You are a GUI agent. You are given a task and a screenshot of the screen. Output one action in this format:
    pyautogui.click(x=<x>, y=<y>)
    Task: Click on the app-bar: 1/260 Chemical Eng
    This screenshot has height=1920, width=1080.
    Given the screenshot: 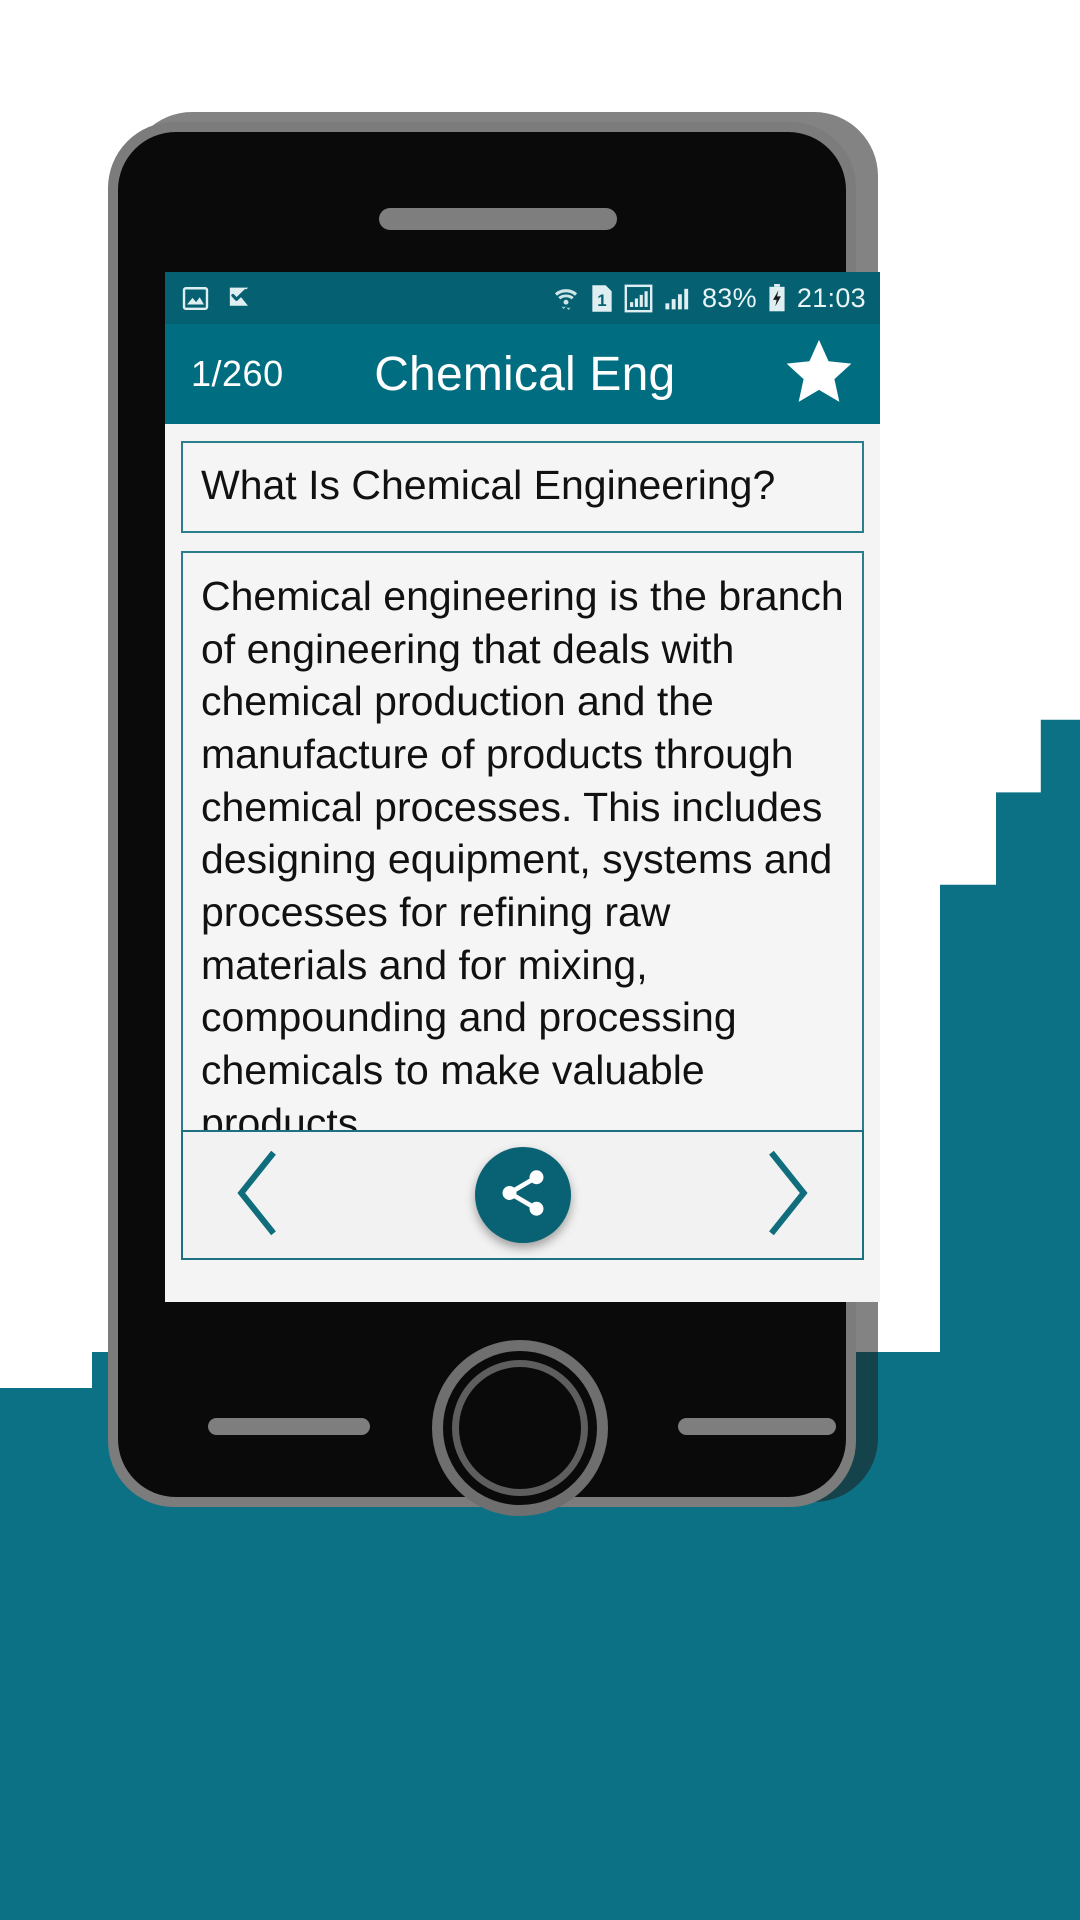 What is the action you would take?
    pyautogui.click(x=522, y=374)
    